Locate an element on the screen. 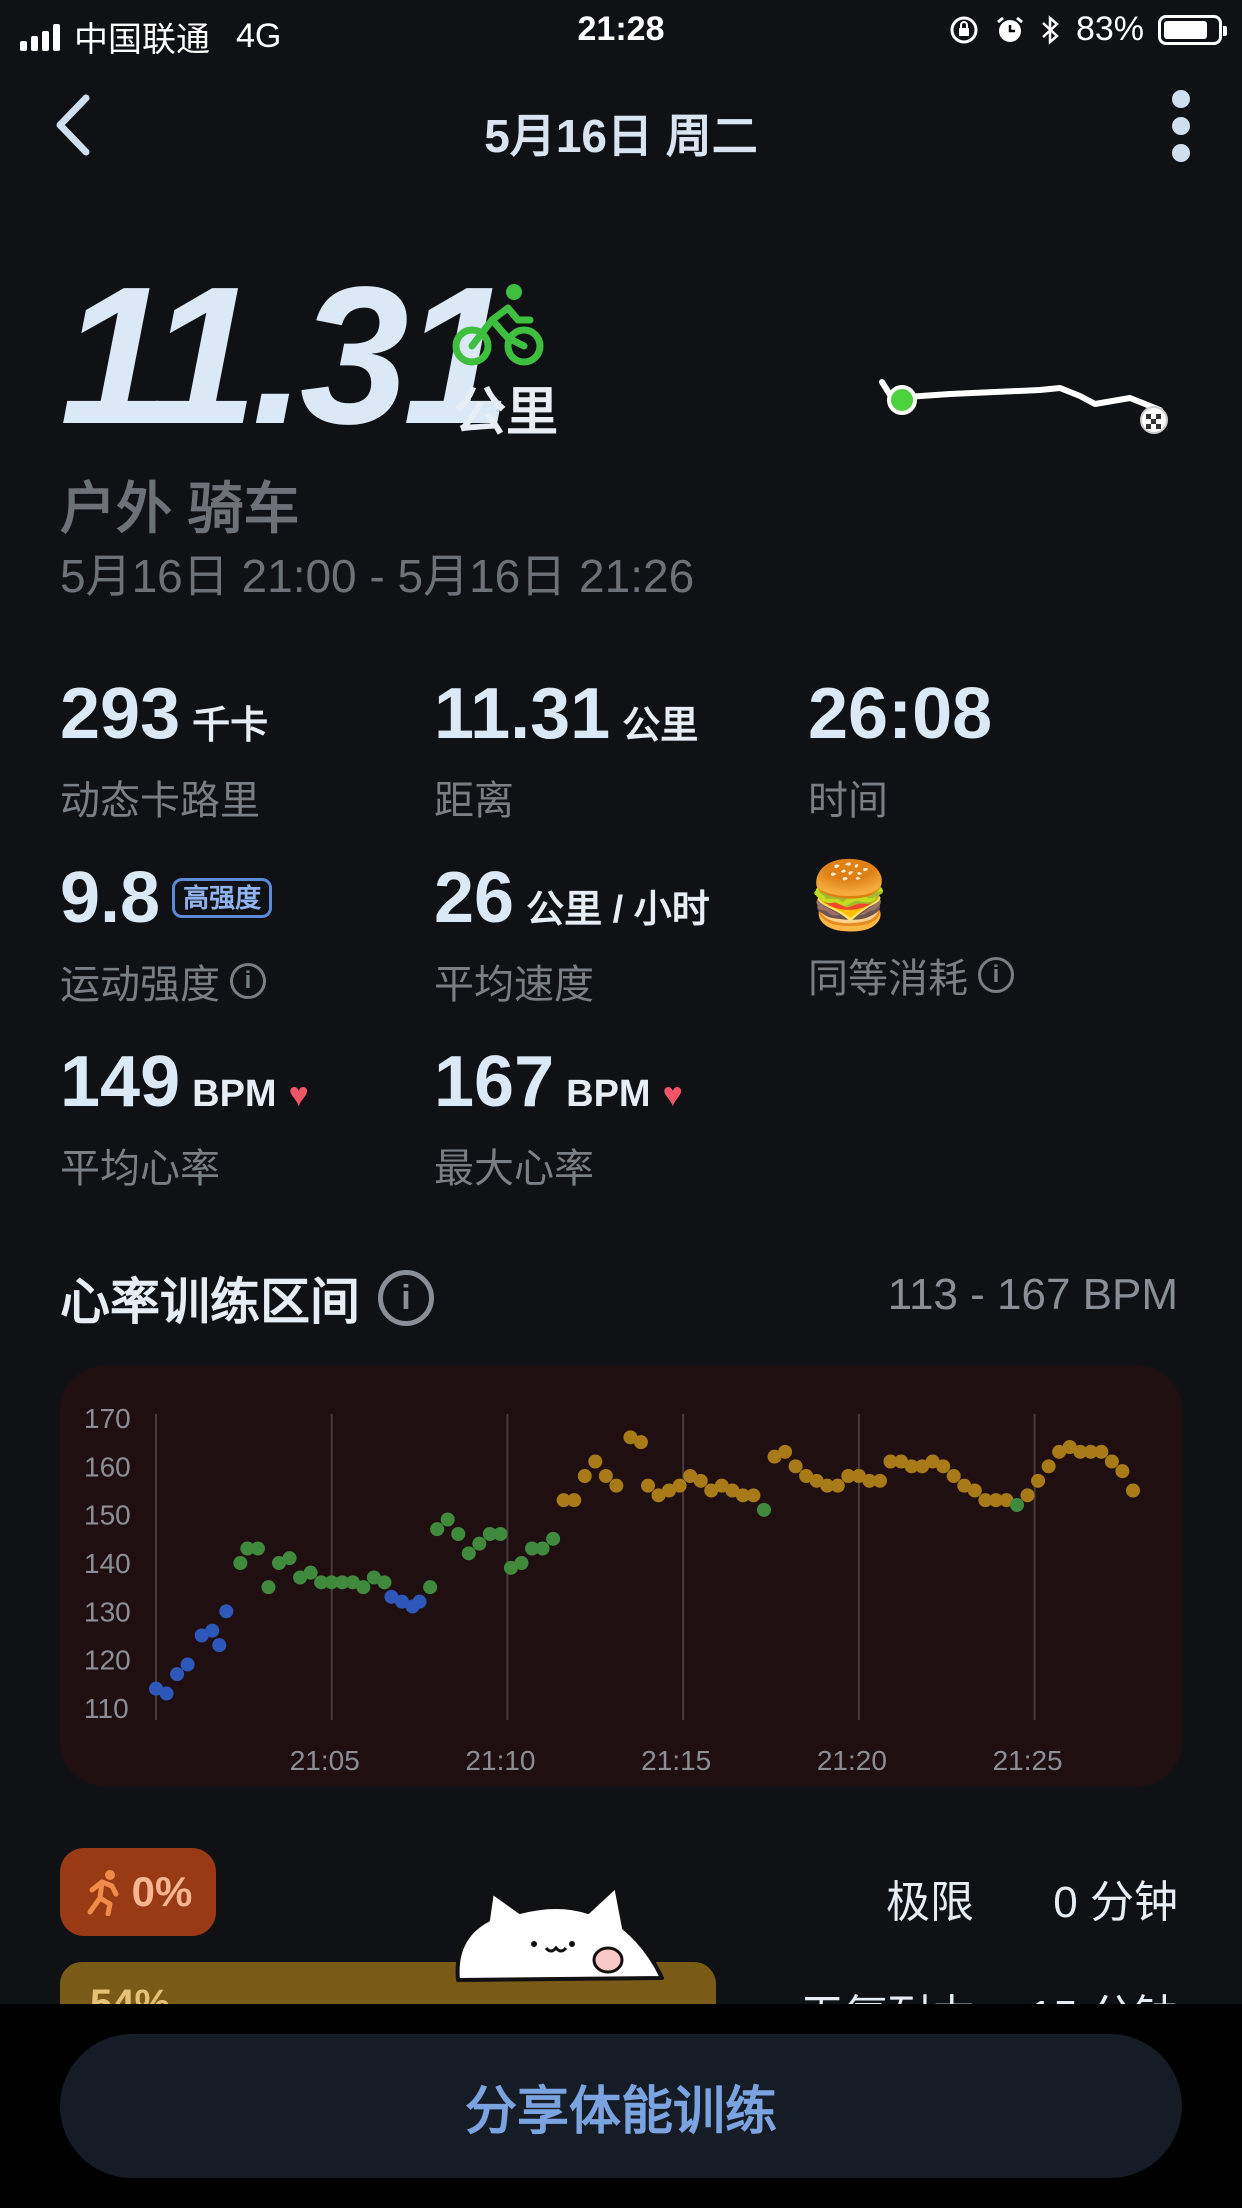 The width and height of the screenshot is (1242, 2208). stat-calories: 293 千卡 动态卡路里 is located at coordinates (164, 752).